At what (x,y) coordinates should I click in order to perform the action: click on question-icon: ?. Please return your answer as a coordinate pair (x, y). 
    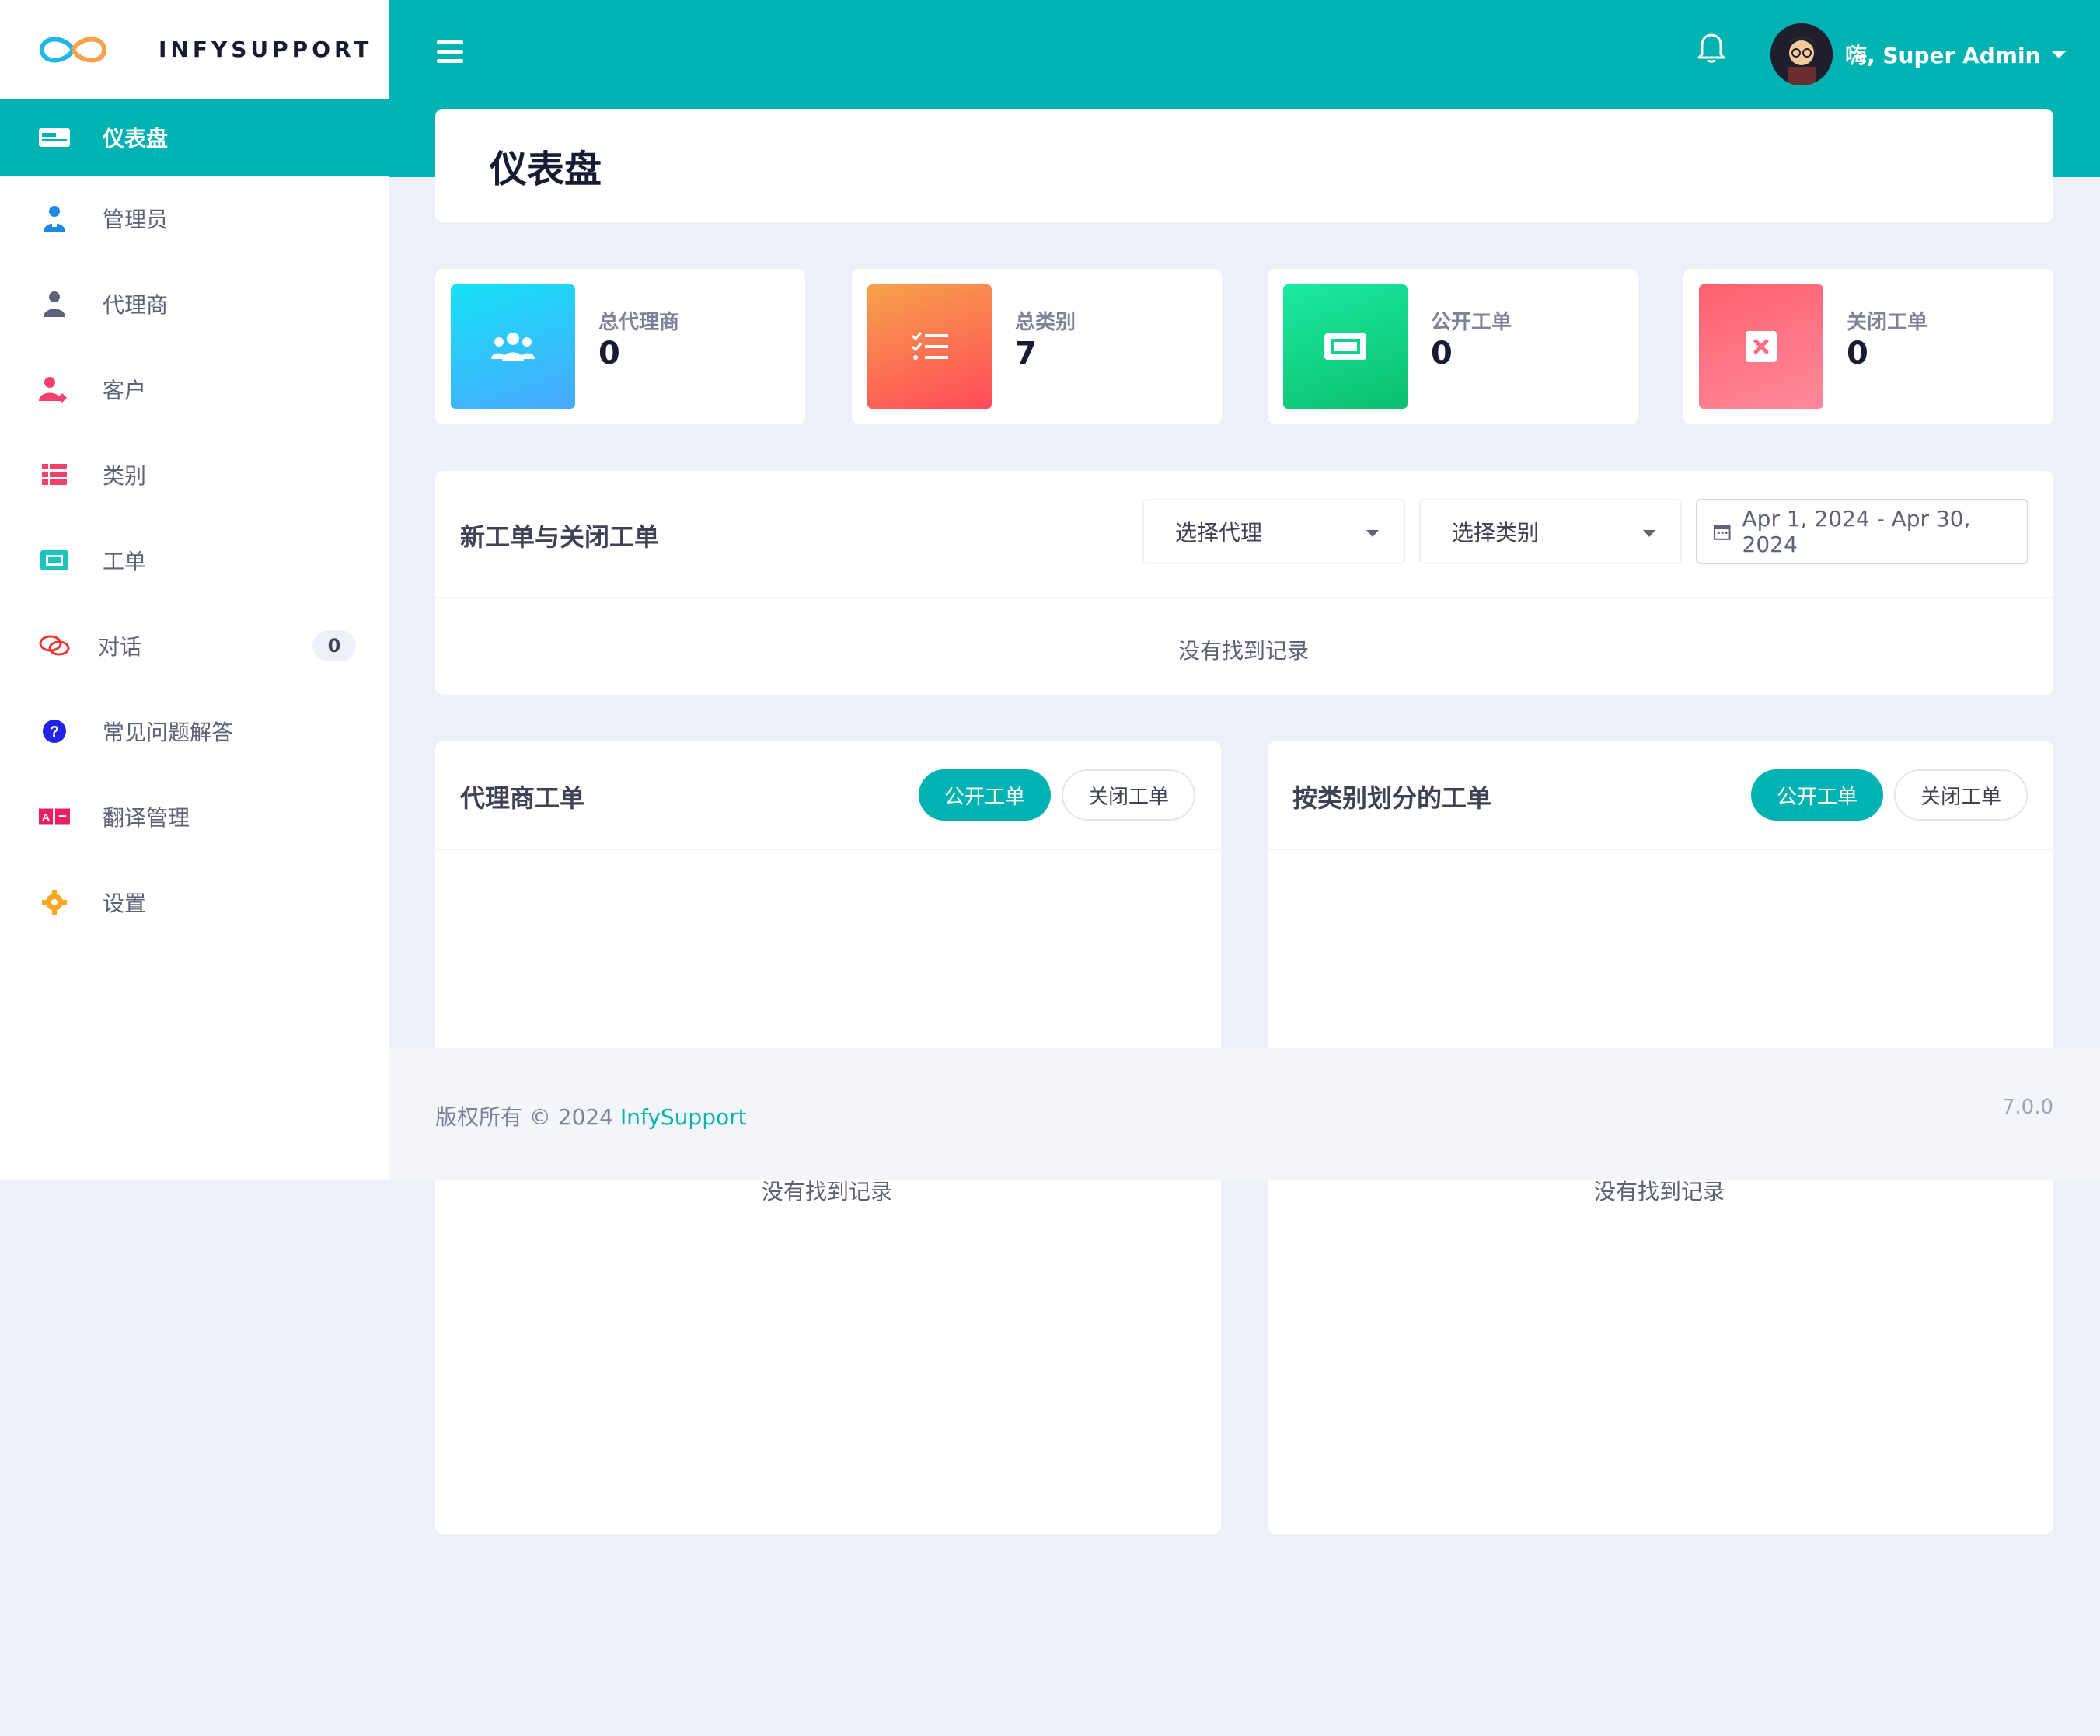
    Looking at the image, I should click on (54, 731).